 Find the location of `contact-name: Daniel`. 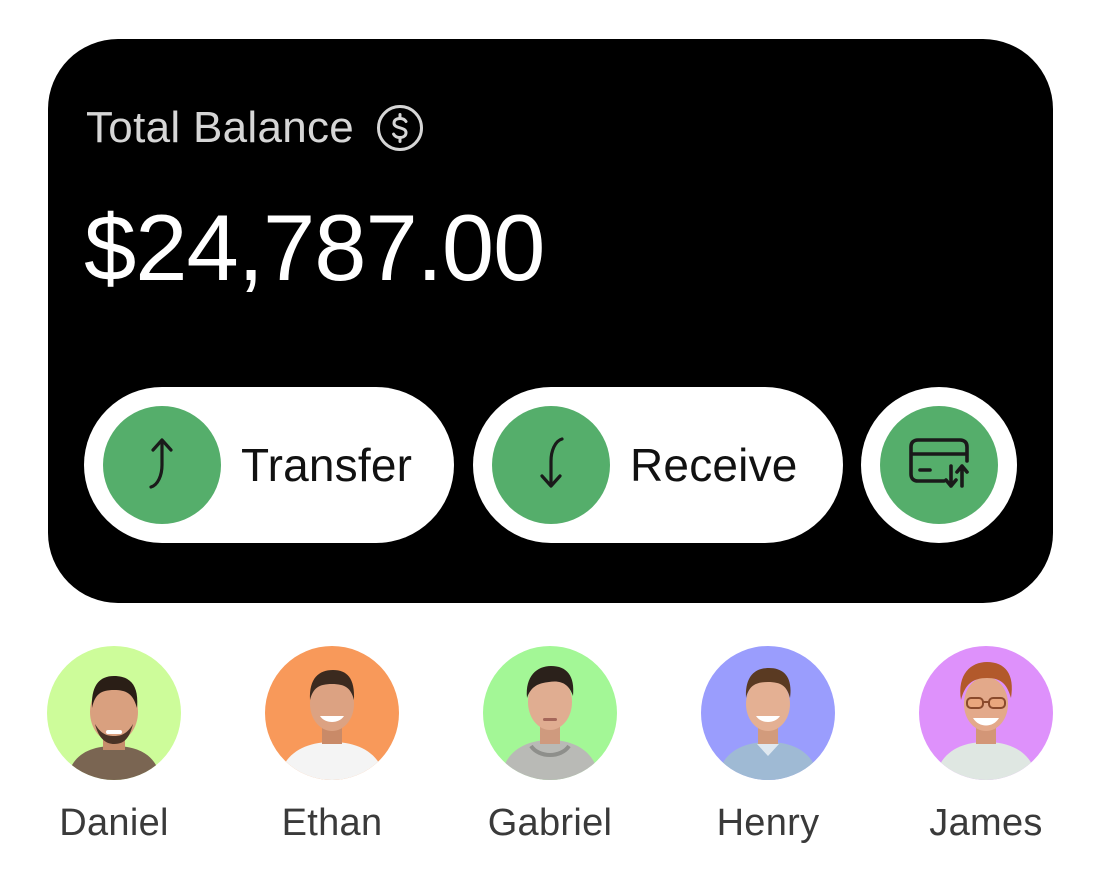

contact-name: Daniel is located at coordinates (114, 823).